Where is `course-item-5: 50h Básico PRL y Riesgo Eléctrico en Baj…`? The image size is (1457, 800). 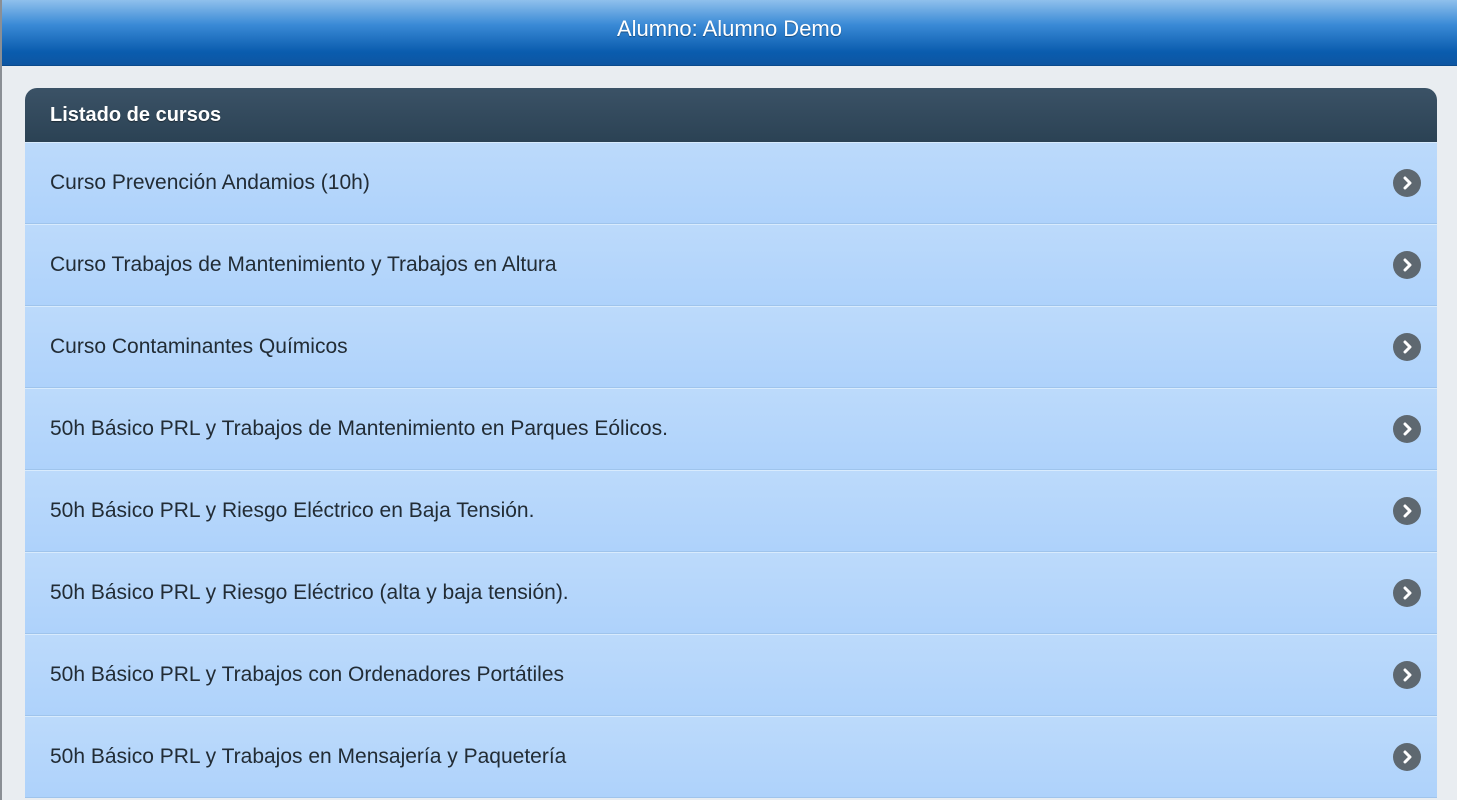 course-item-5: 50h Básico PRL y Riesgo Eléctrico en Baj… is located at coordinates (731, 511).